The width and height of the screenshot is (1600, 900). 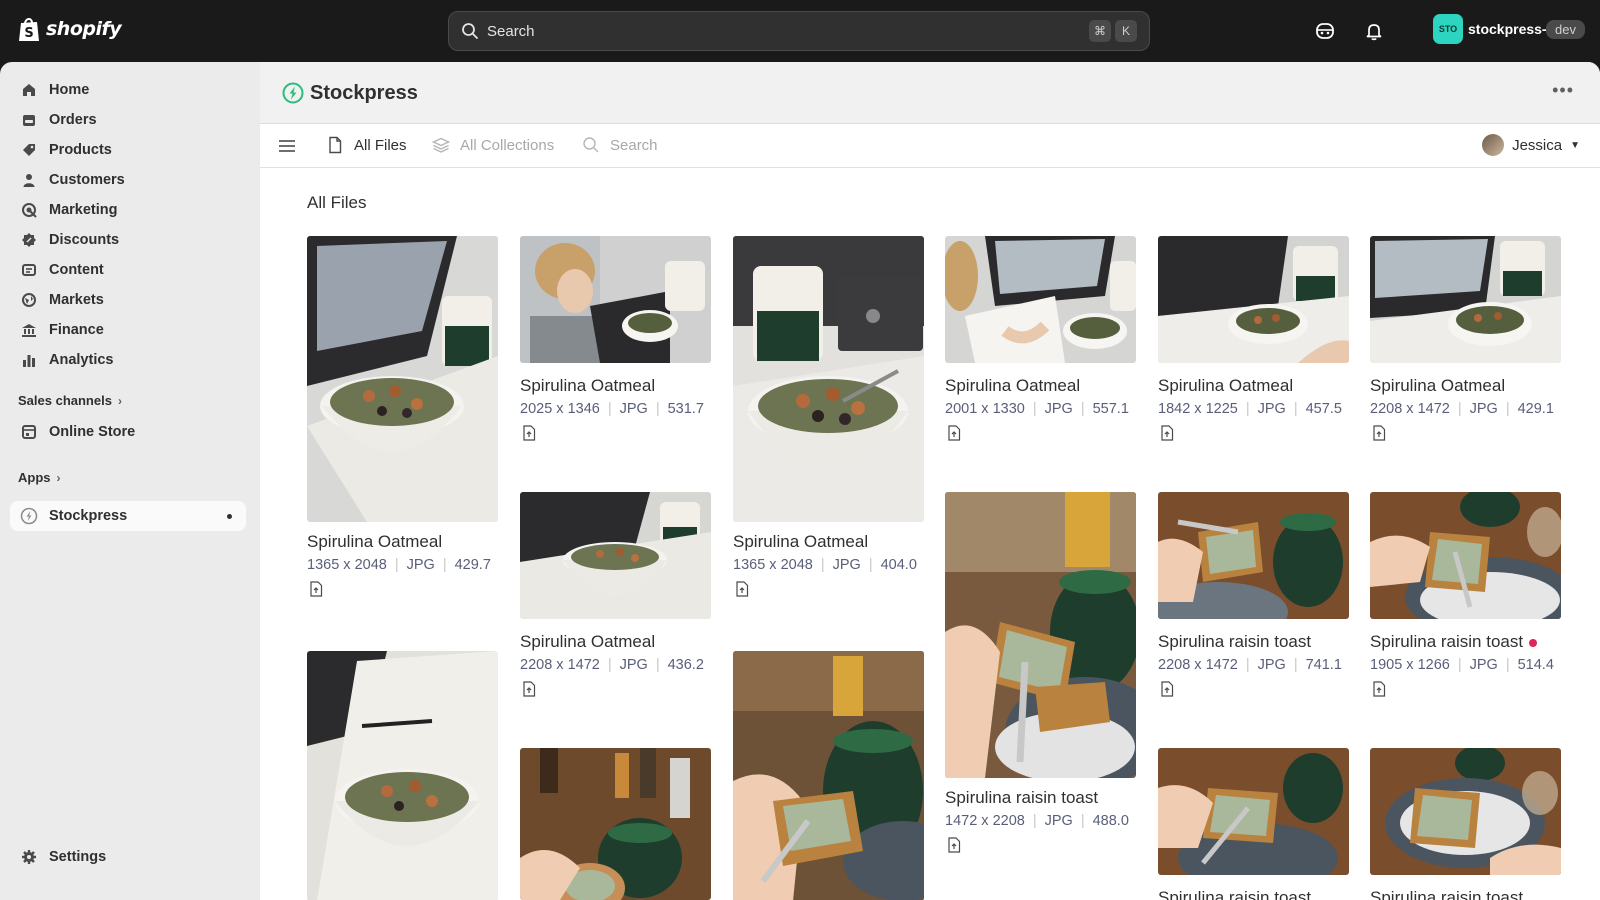 I want to click on sidebar-item-label: Stockpress, so click(x=88, y=516).